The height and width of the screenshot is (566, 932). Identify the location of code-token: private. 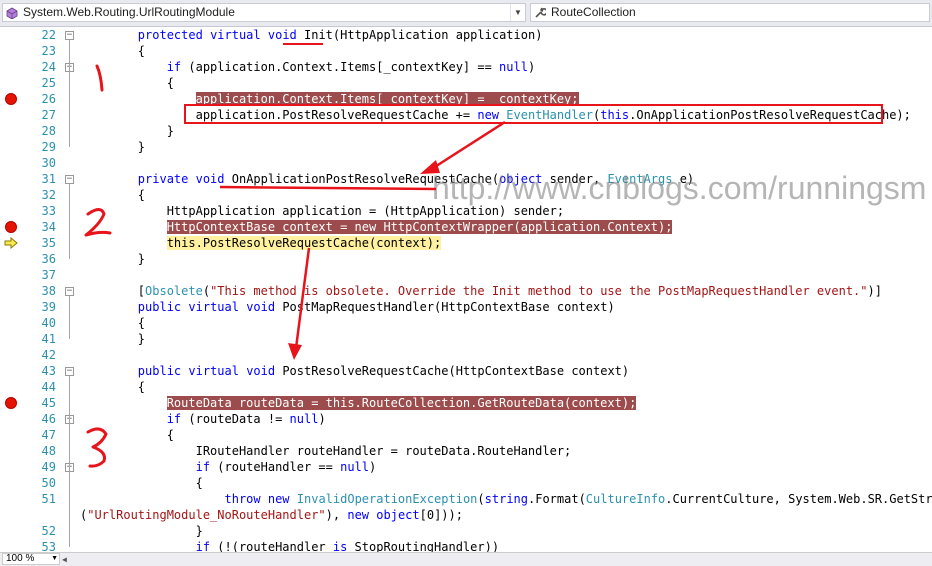
(163, 179).